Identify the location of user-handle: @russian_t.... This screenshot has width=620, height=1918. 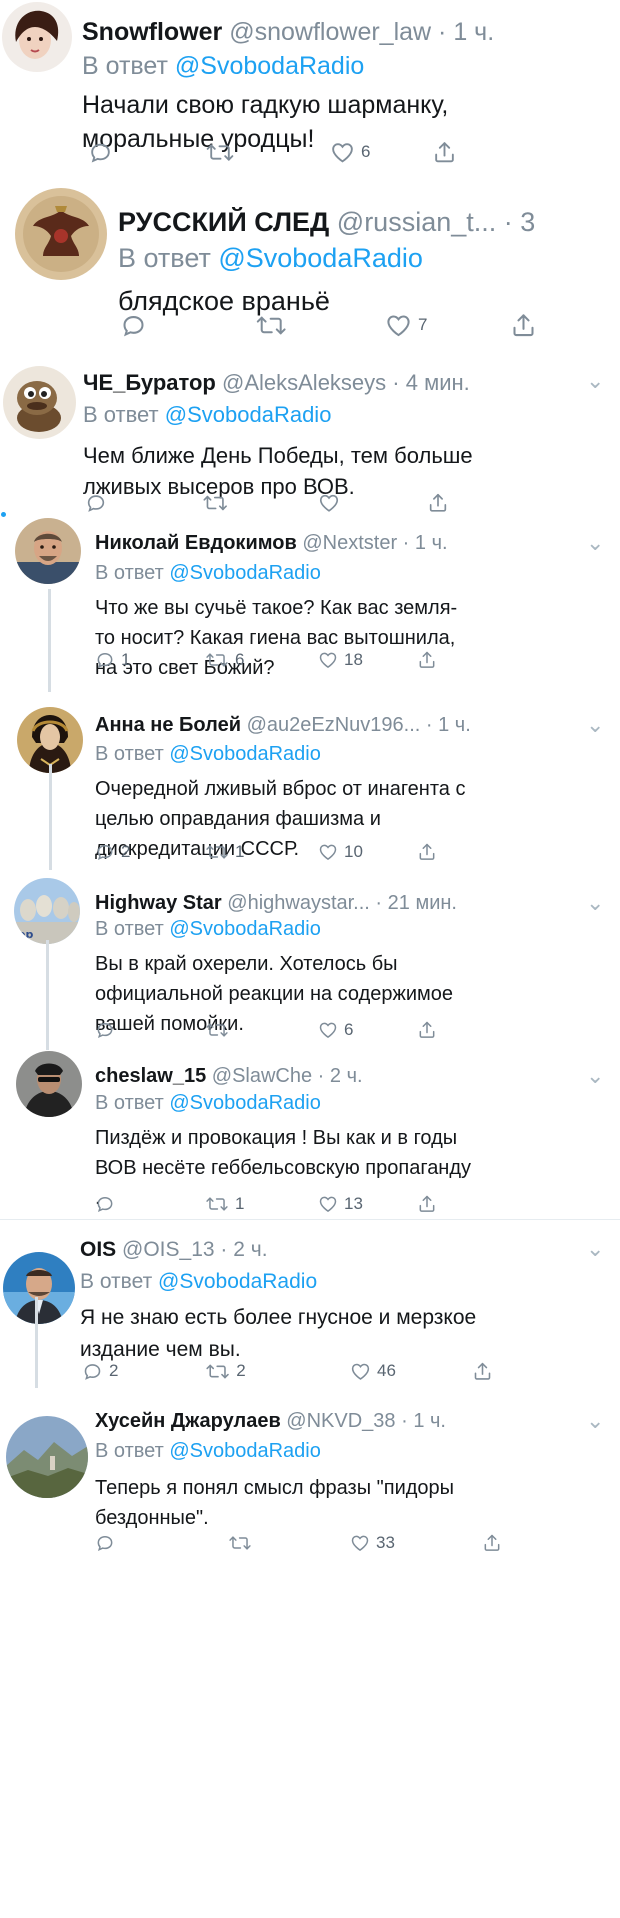
(416, 222).